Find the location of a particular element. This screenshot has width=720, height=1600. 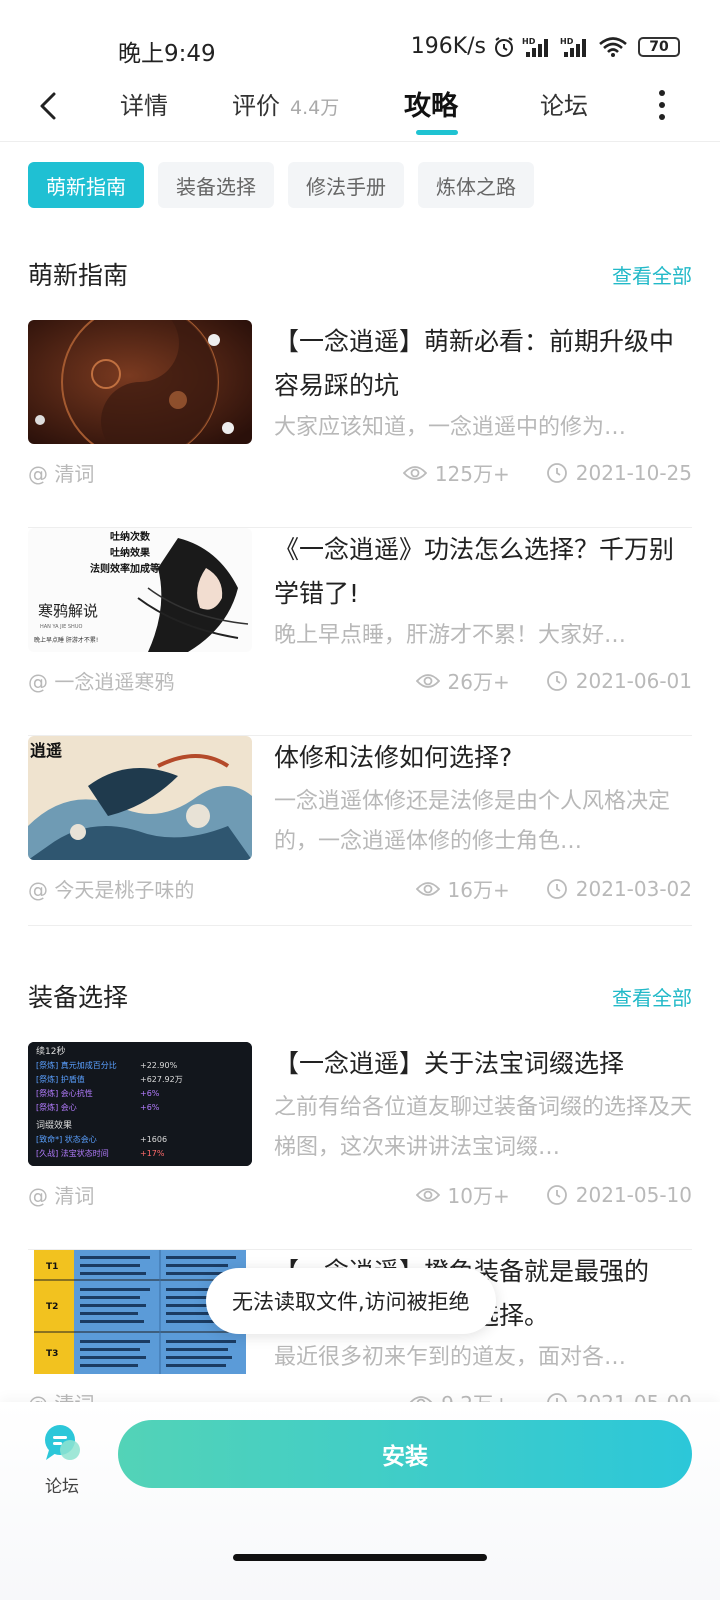

tab-label: 详情 is located at coordinates (144, 106).